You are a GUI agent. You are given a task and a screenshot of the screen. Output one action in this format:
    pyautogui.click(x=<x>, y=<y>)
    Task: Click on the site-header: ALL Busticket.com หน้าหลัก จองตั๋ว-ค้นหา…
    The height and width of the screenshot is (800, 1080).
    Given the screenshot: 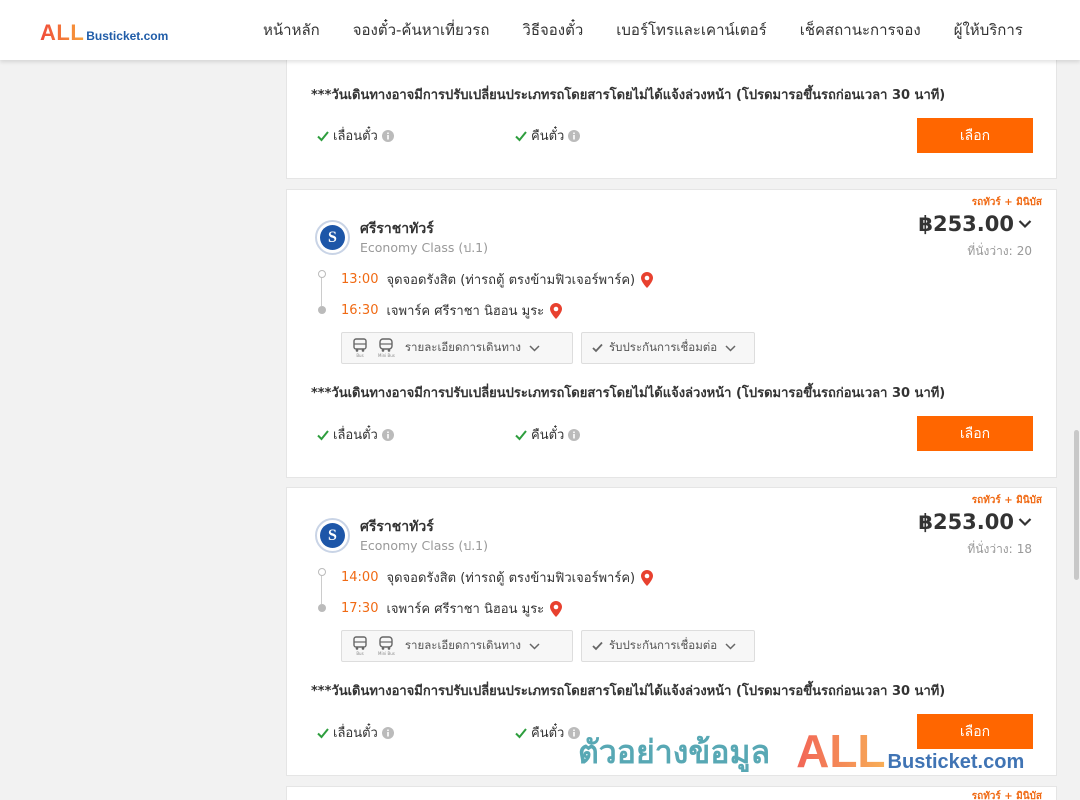 What is the action you would take?
    pyautogui.click(x=540, y=30)
    